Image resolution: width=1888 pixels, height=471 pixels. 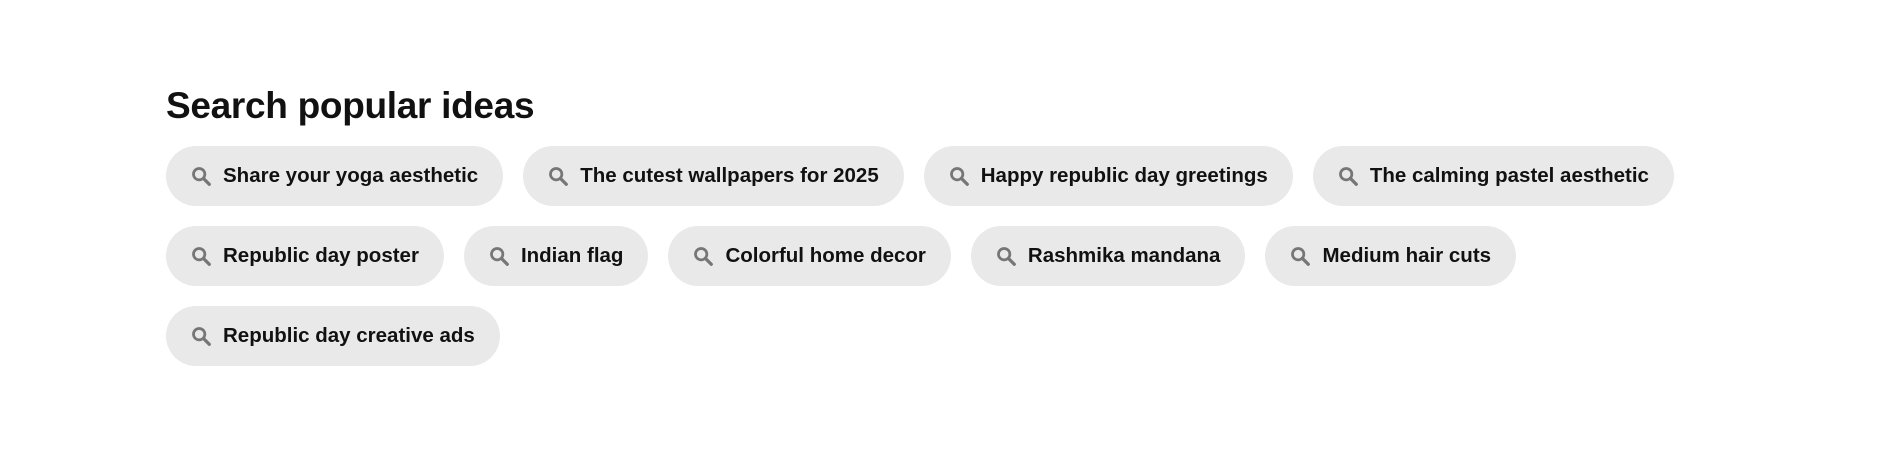 What do you see at coordinates (350, 105) in the screenshot?
I see `section-title: Search popular ideas` at bounding box center [350, 105].